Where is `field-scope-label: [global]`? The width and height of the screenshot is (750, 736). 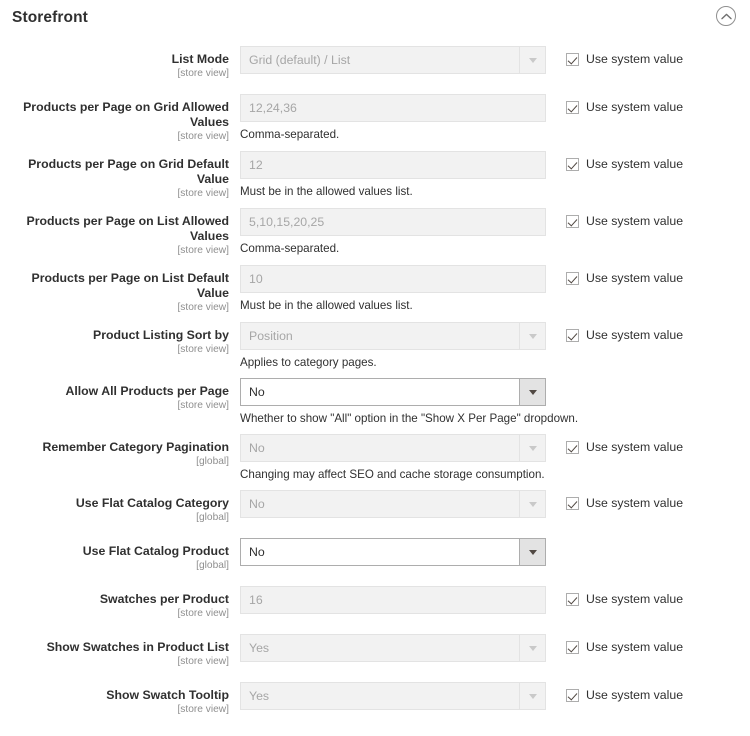 field-scope-label: [global] is located at coordinates (212, 517).